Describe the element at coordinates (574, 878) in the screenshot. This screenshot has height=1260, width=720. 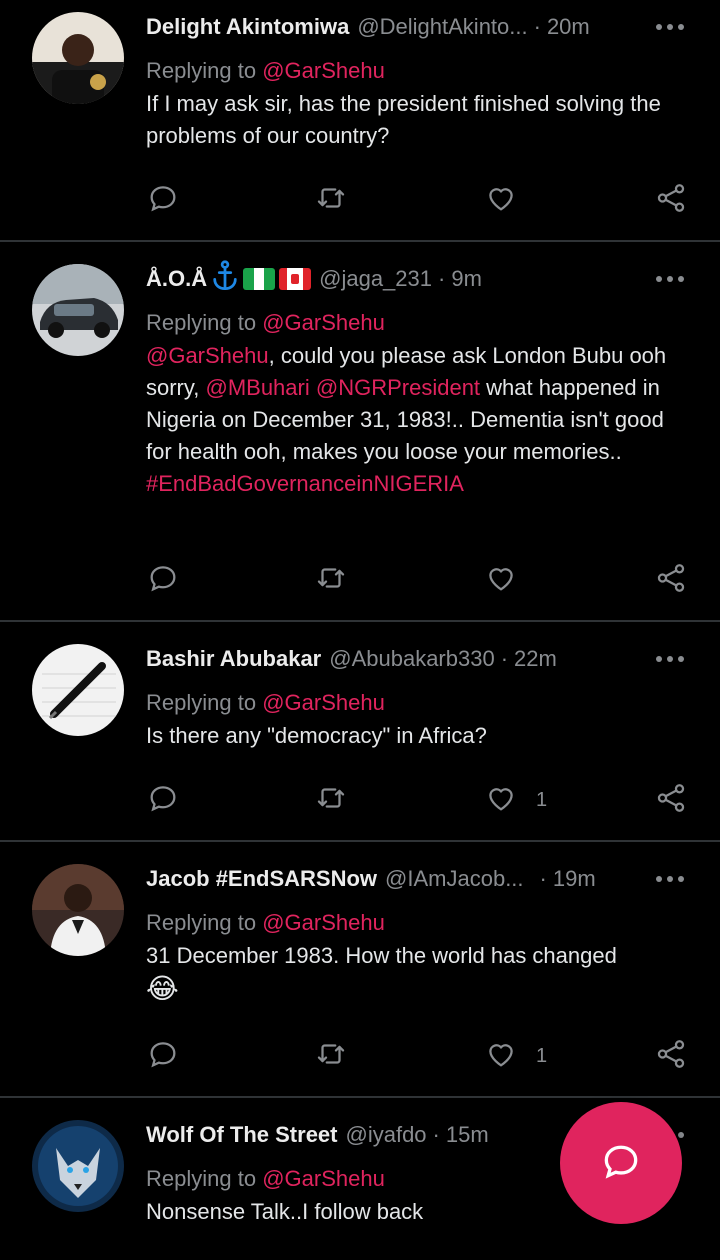
I see `timestamp: 19m` at that location.